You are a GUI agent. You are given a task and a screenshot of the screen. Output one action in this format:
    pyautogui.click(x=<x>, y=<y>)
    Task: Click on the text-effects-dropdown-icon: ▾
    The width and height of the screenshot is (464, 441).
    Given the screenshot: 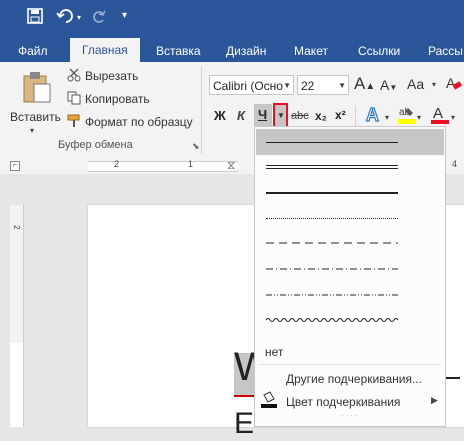 What is the action you would take?
    pyautogui.click(x=387, y=117)
    